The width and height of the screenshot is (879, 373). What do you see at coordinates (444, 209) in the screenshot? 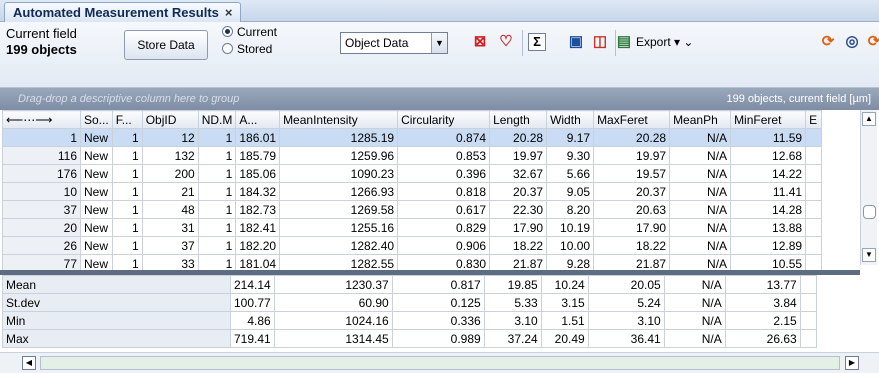
I see `cell-circularity: 0.617` at bounding box center [444, 209].